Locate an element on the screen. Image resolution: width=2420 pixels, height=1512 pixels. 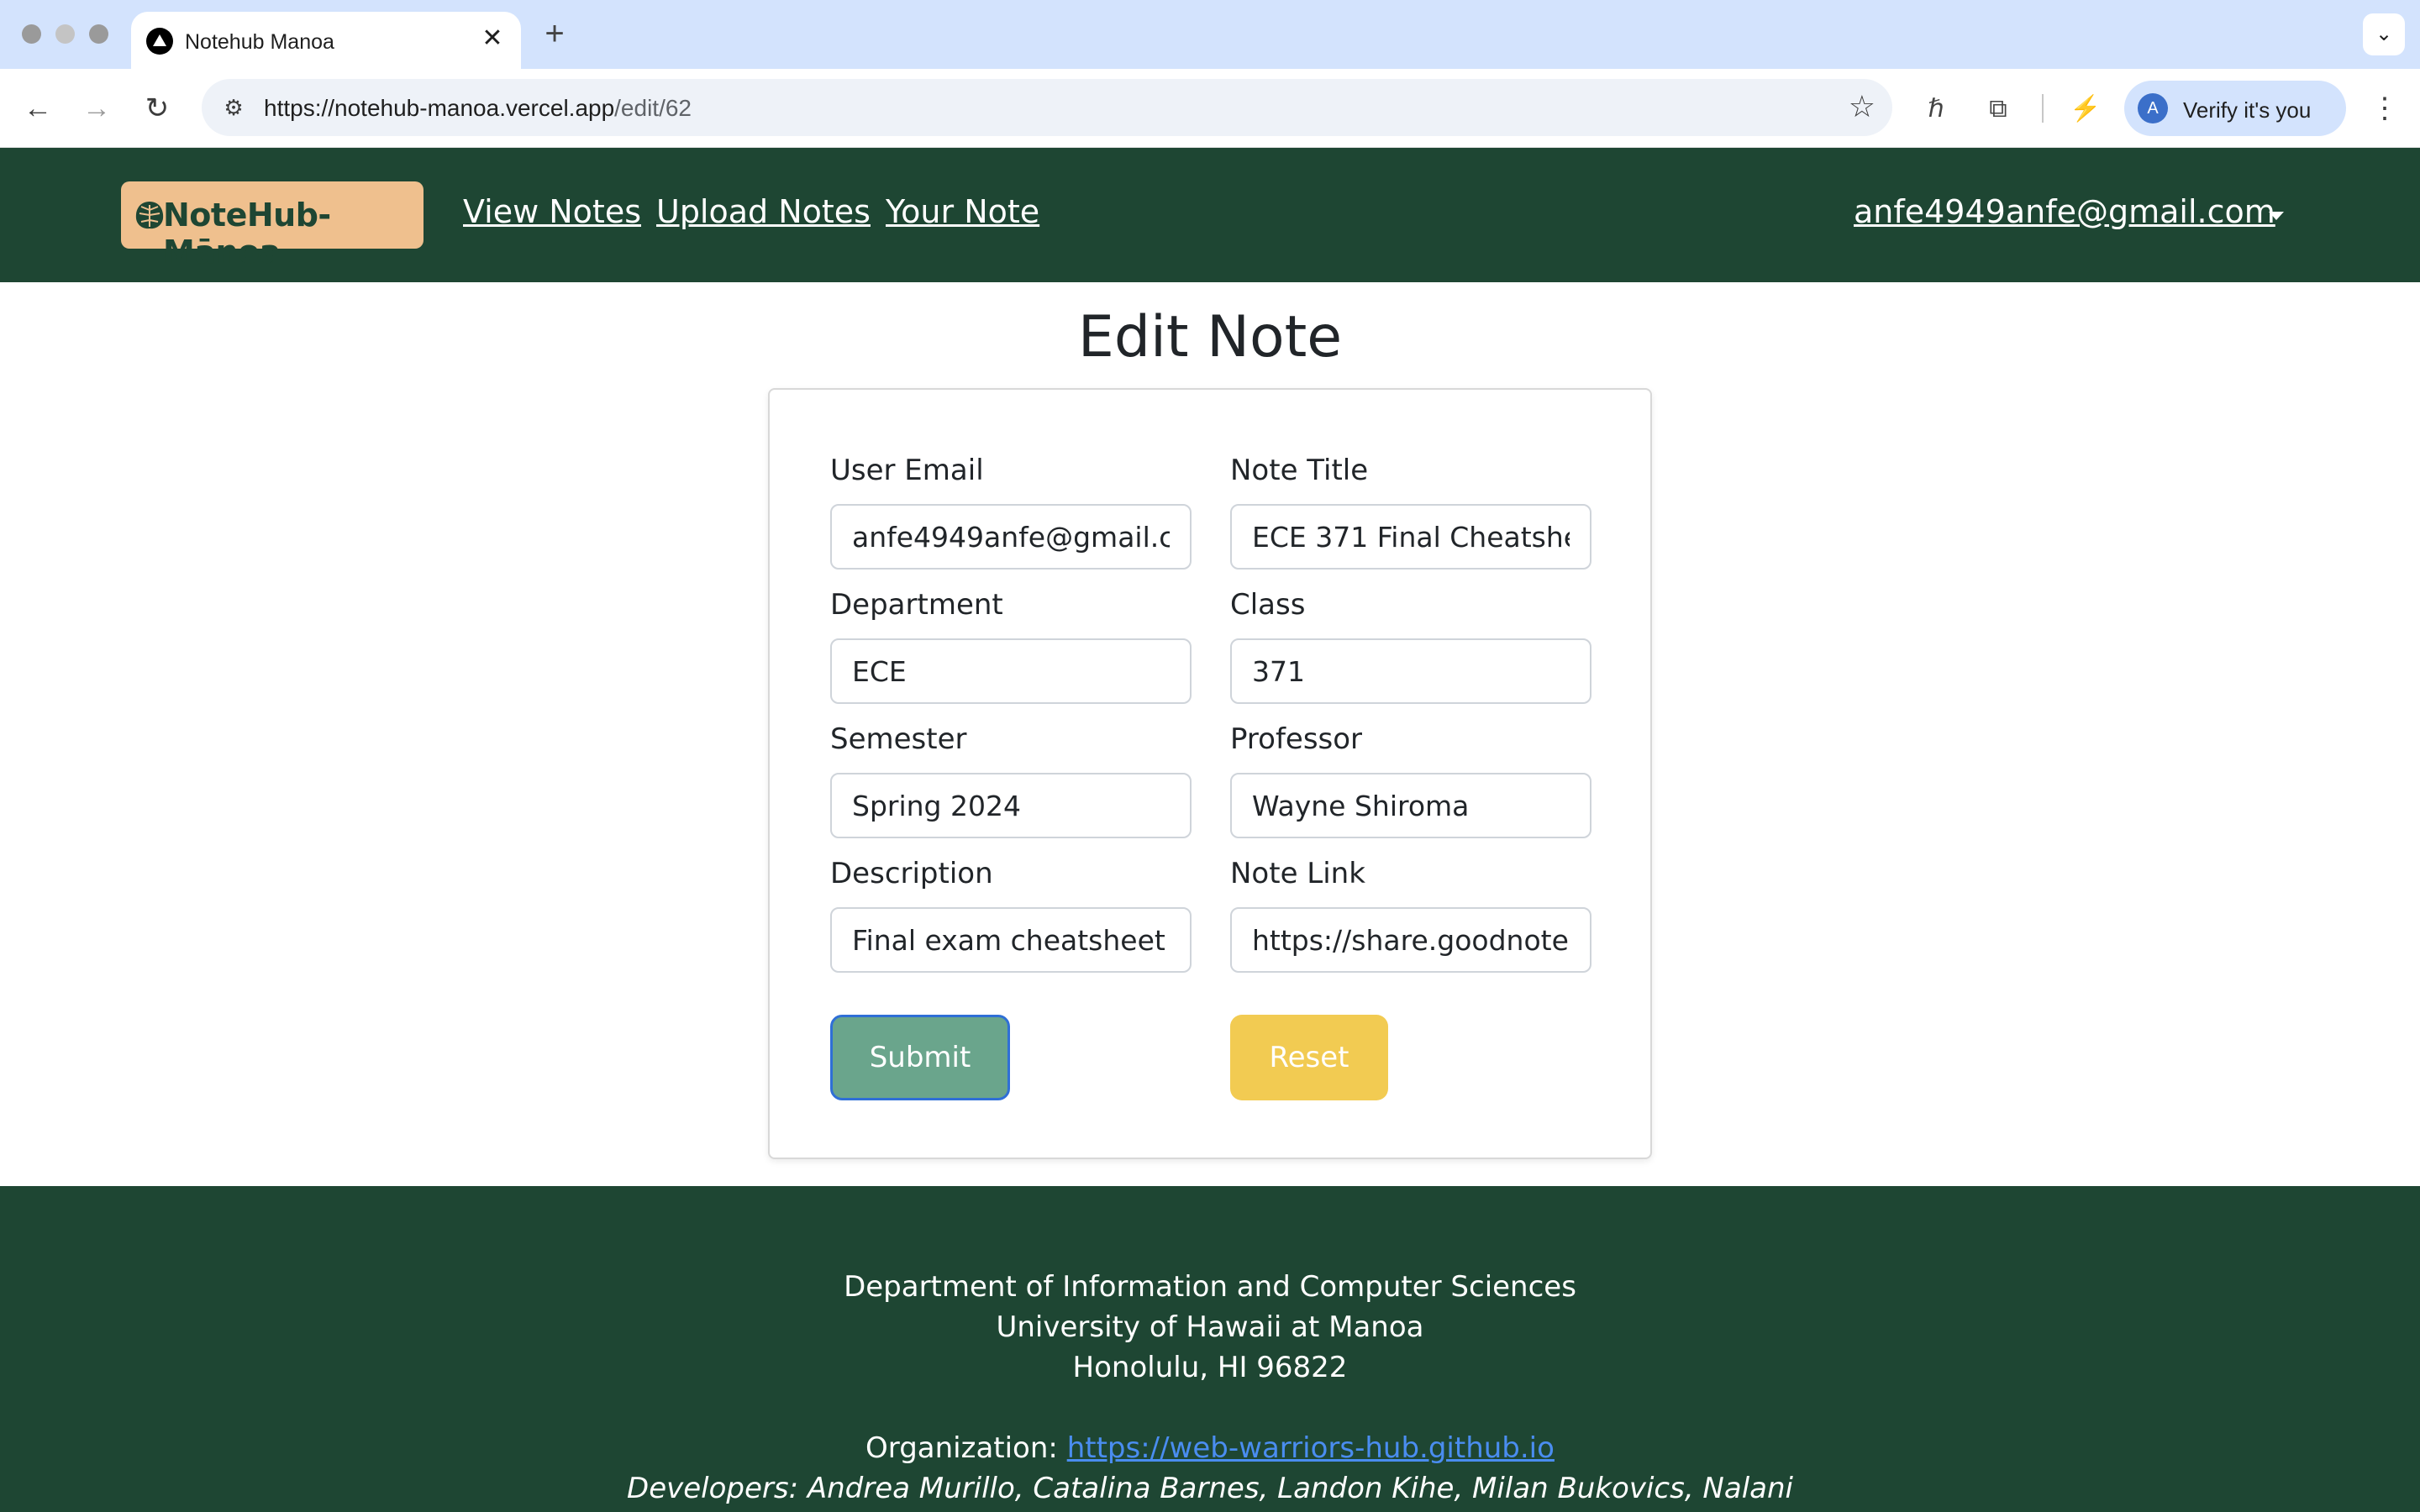
back-arrow-icon: ← is located at coordinates (37, 108).